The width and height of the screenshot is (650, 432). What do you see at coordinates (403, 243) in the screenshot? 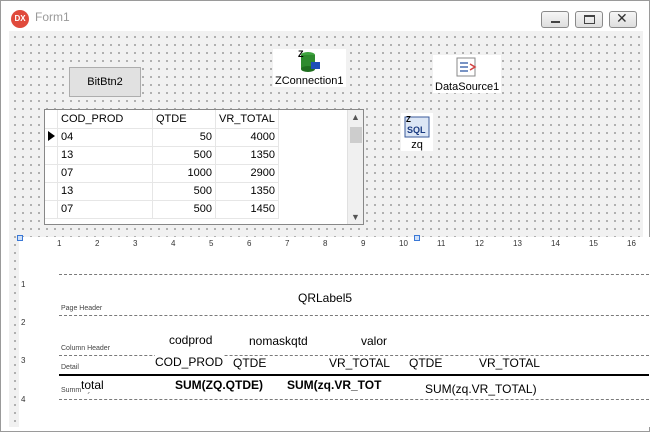
I see `ruler-tick: 10` at bounding box center [403, 243].